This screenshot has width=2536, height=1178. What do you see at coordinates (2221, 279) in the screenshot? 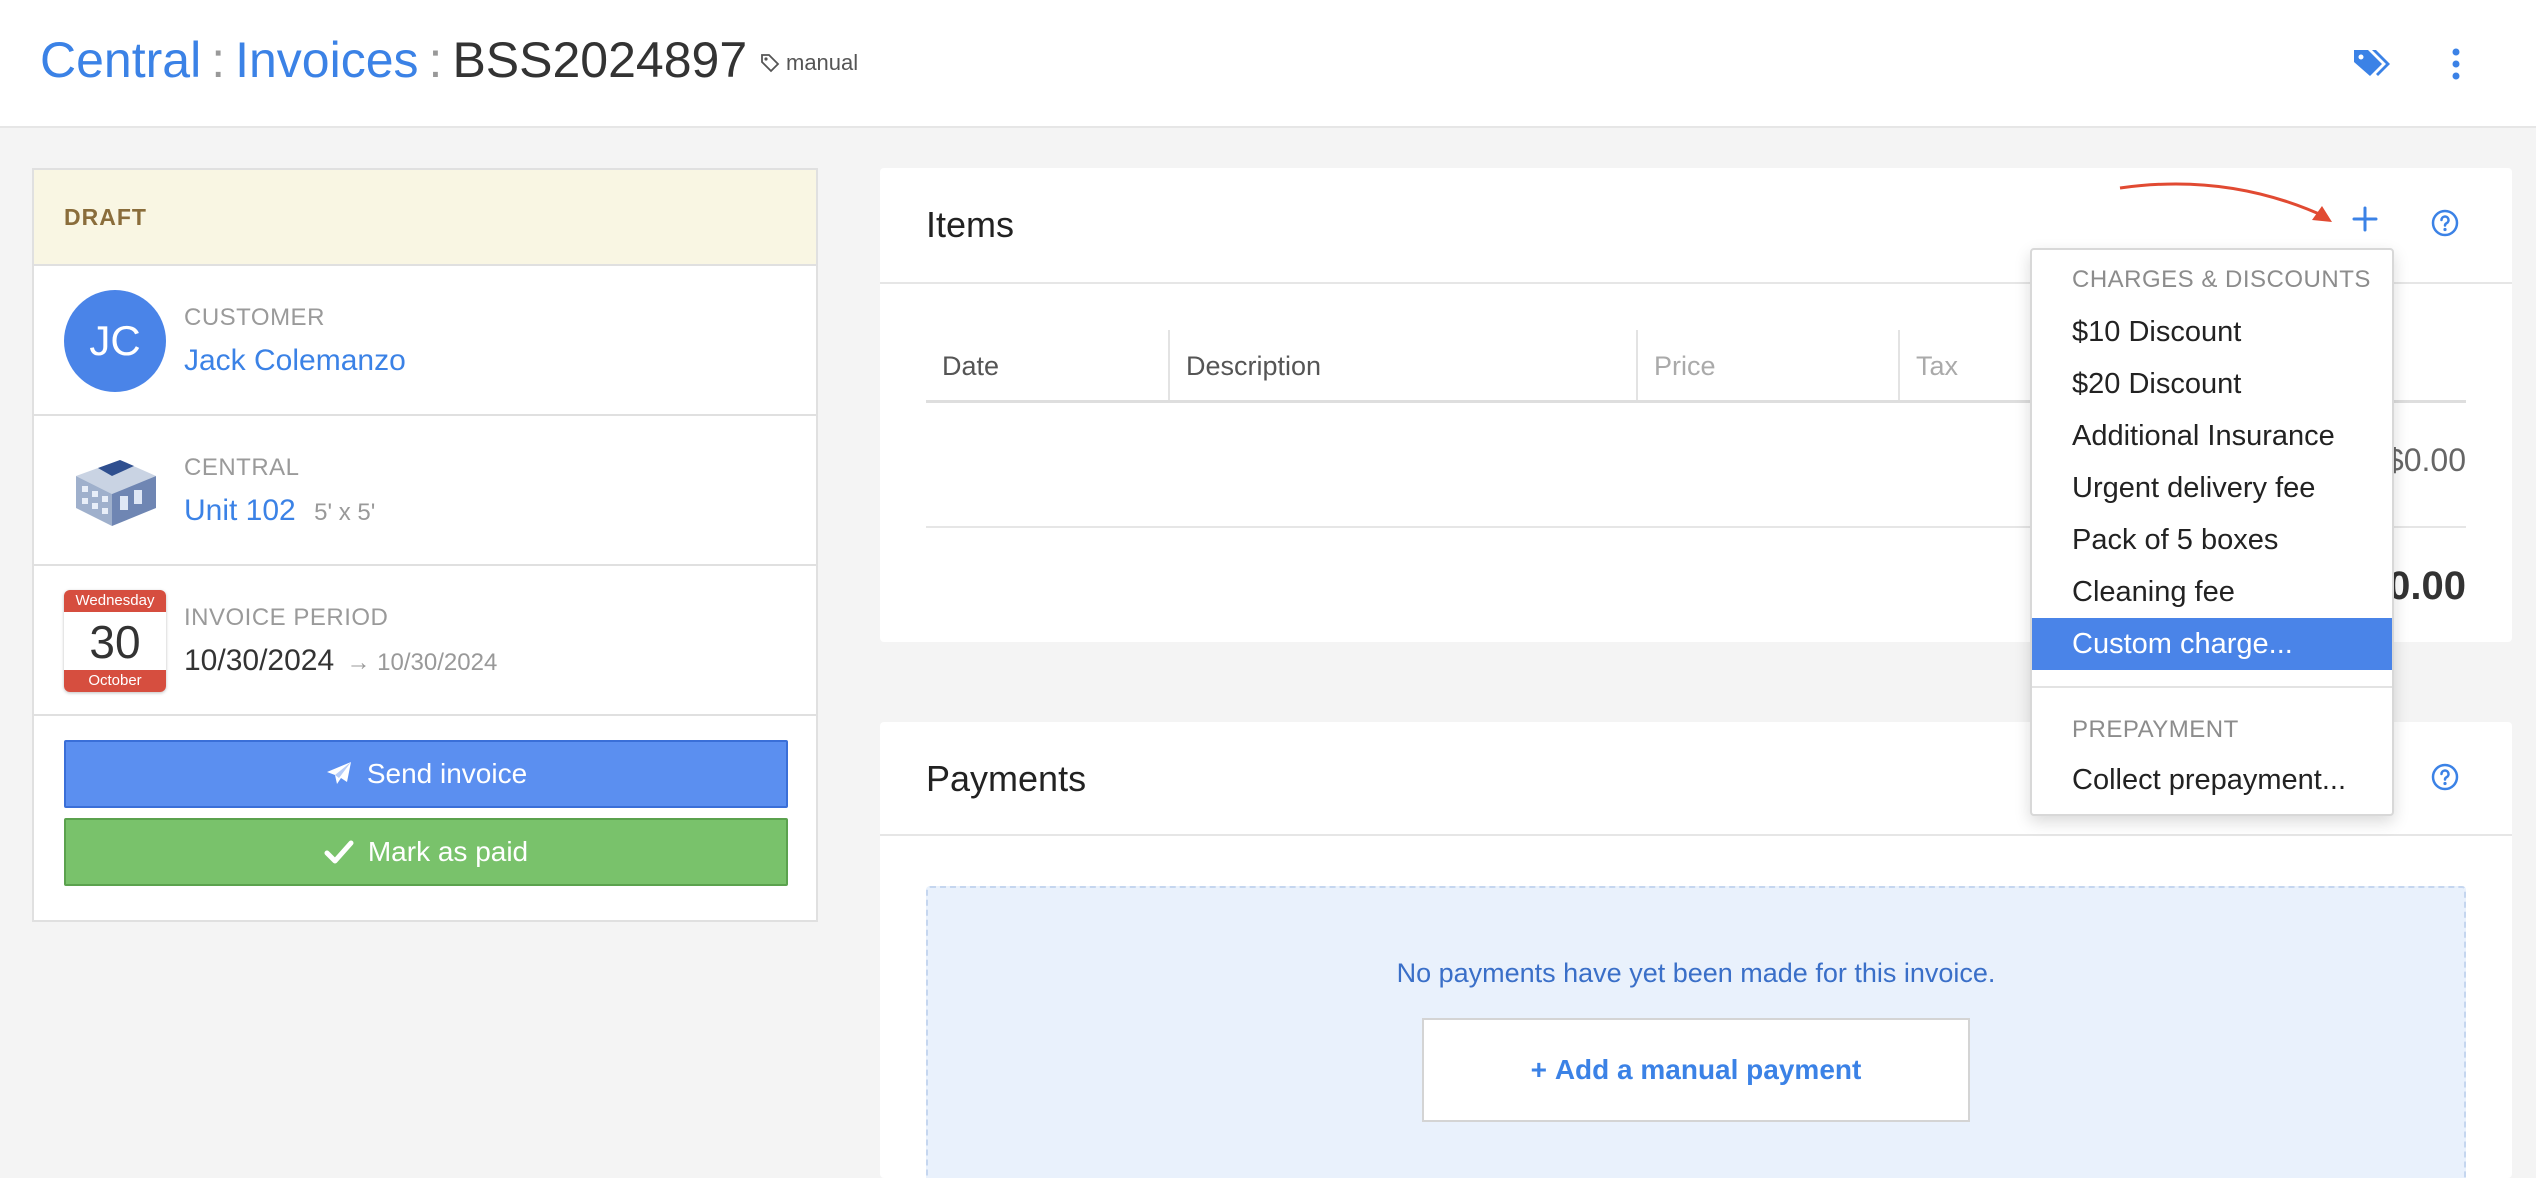
I see `menu-section-charges: CHARGES & DISCOUNTS` at bounding box center [2221, 279].